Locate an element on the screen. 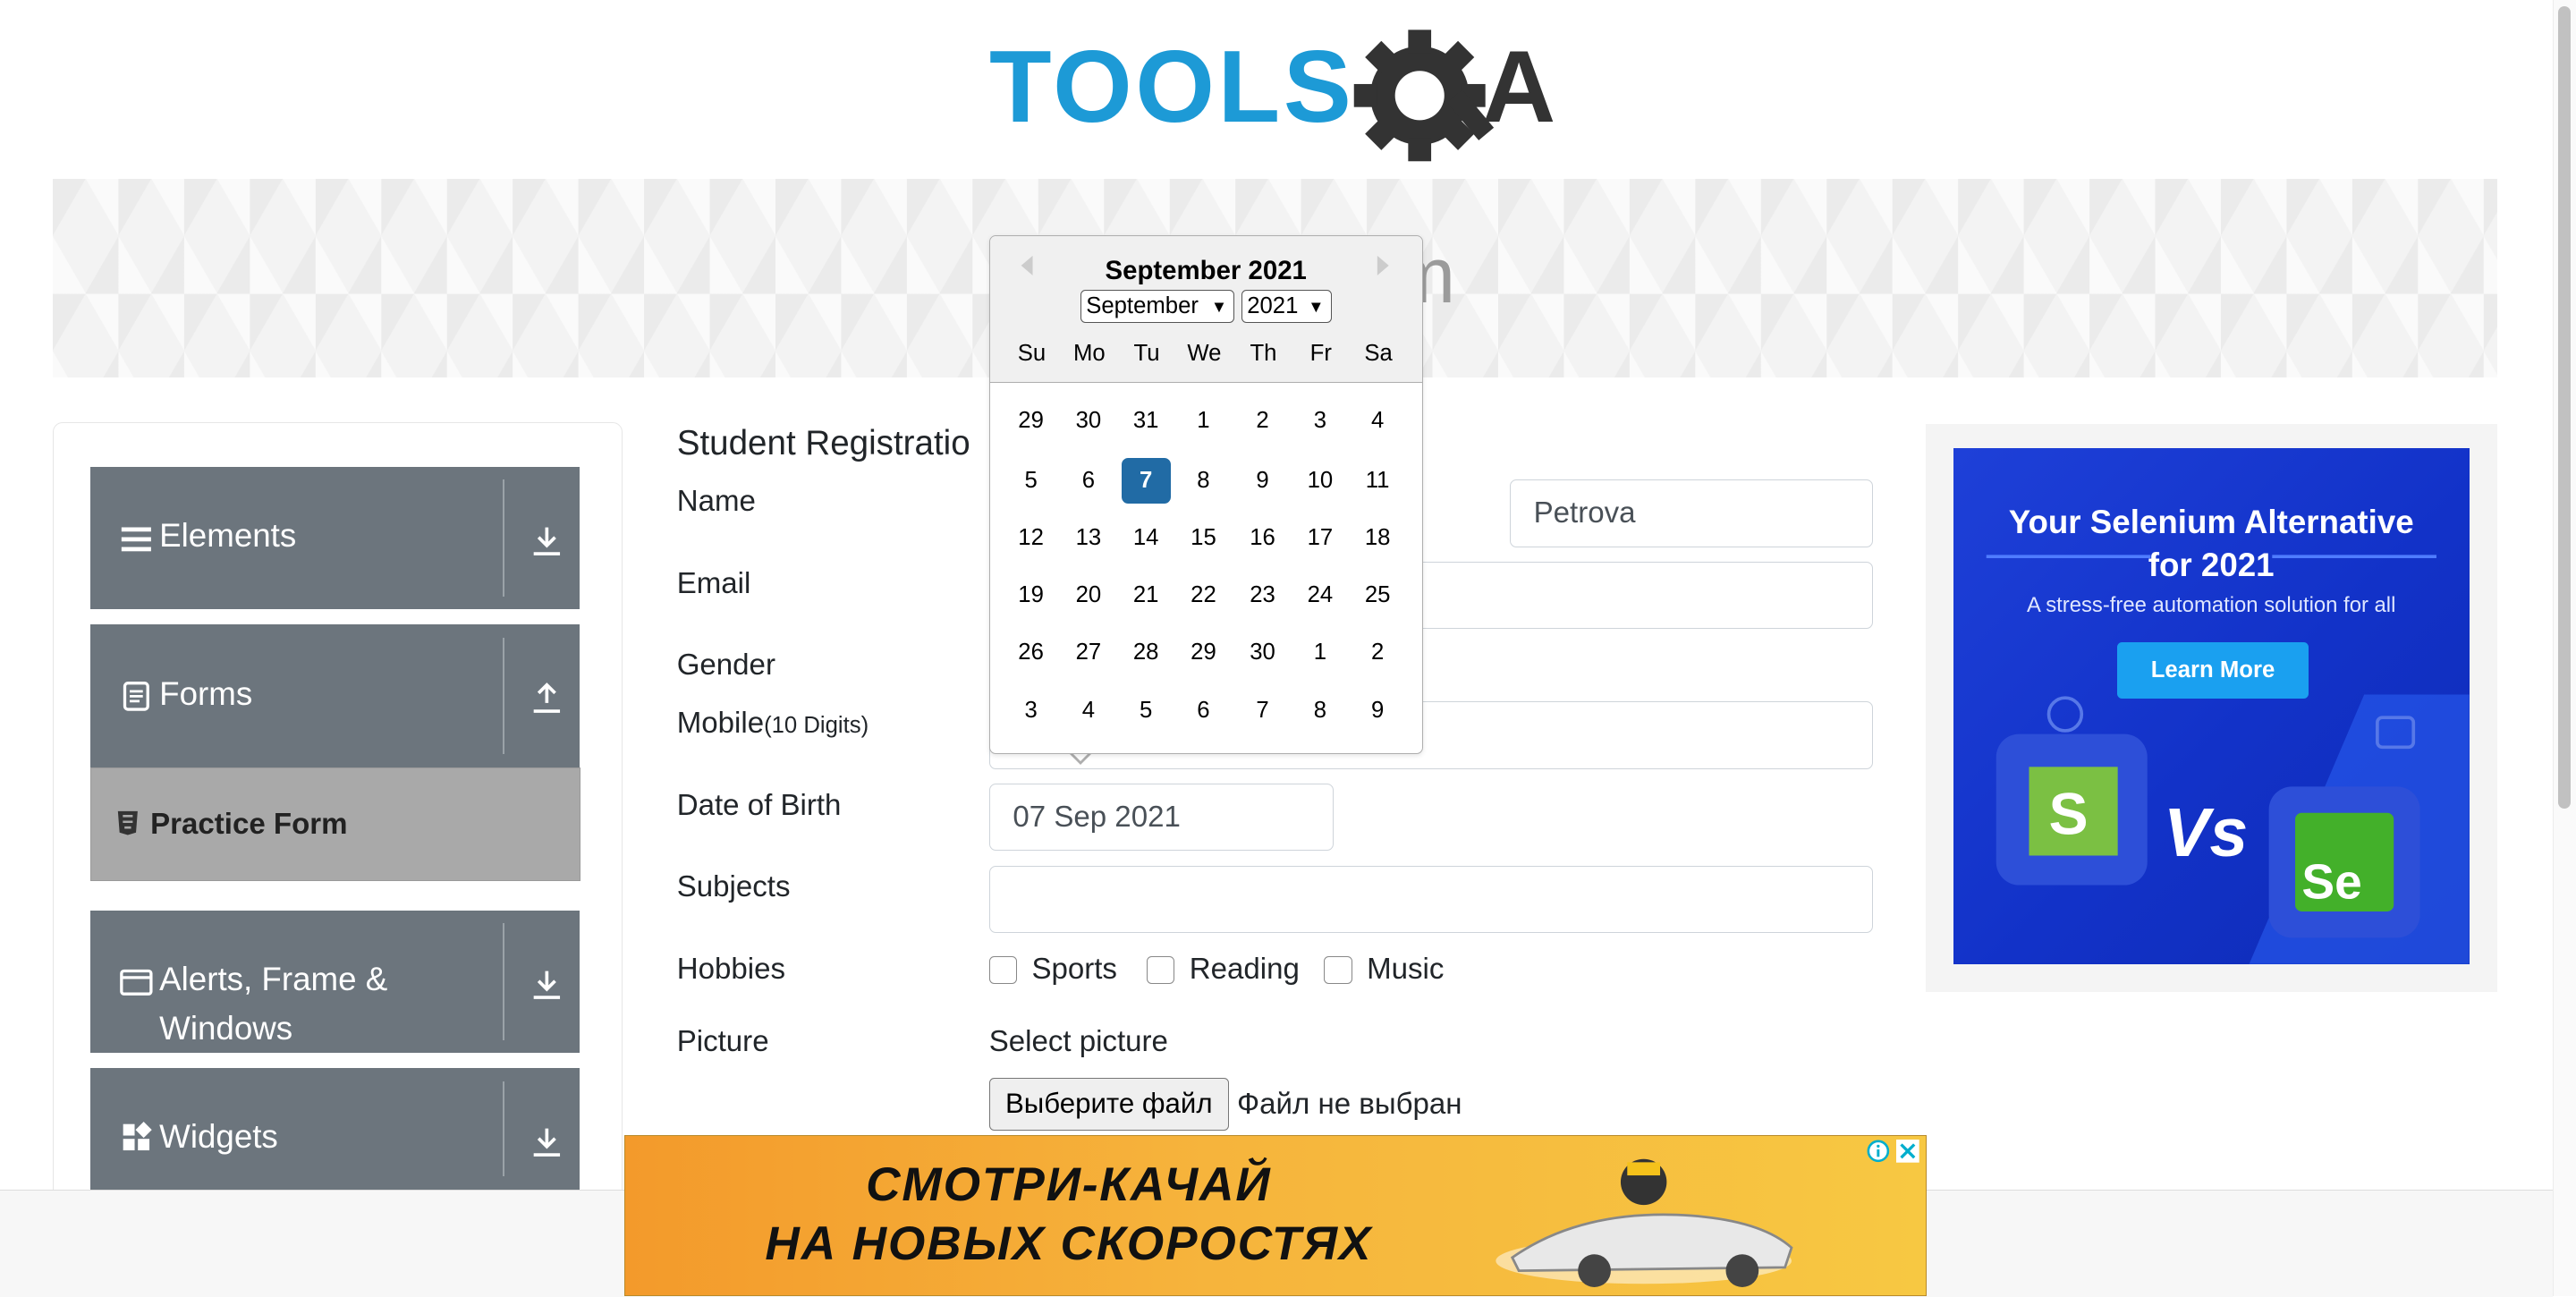 This screenshot has width=2576, height=1297. html5-icon is located at coordinates (127, 822).